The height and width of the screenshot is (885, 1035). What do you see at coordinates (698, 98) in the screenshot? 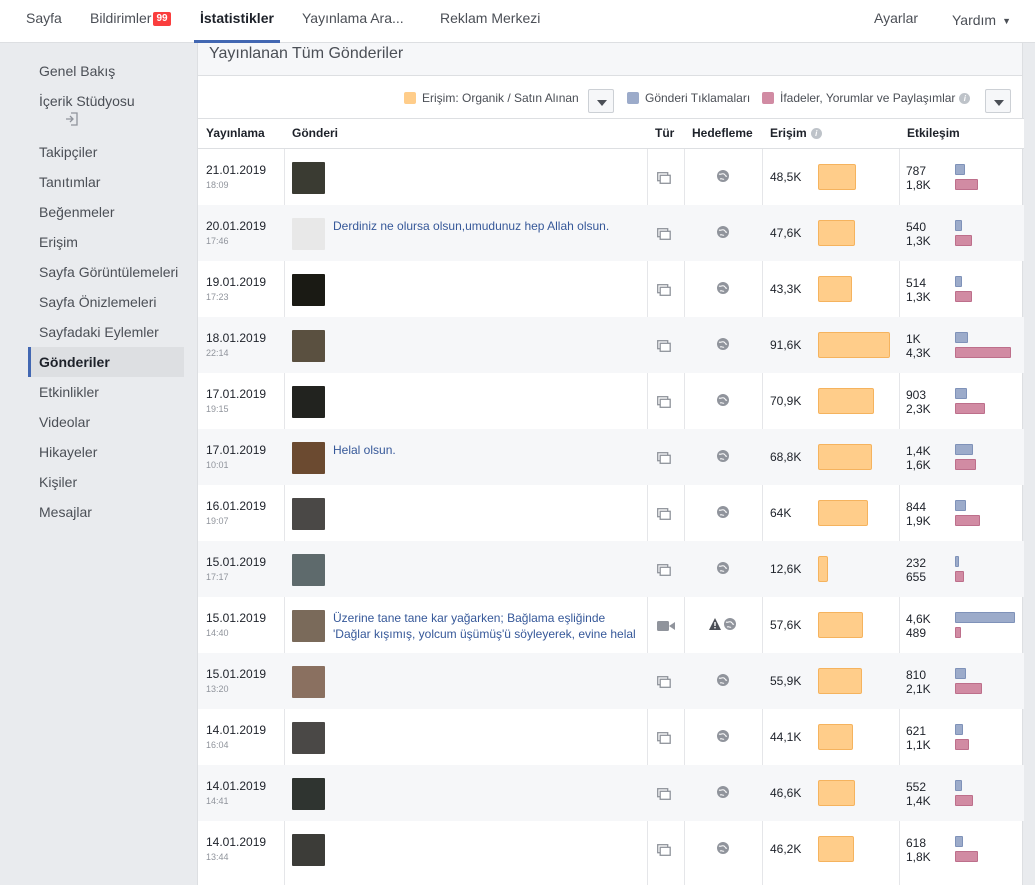
I see `legend-clicks-label: Gönderi Tıklamaları` at bounding box center [698, 98].